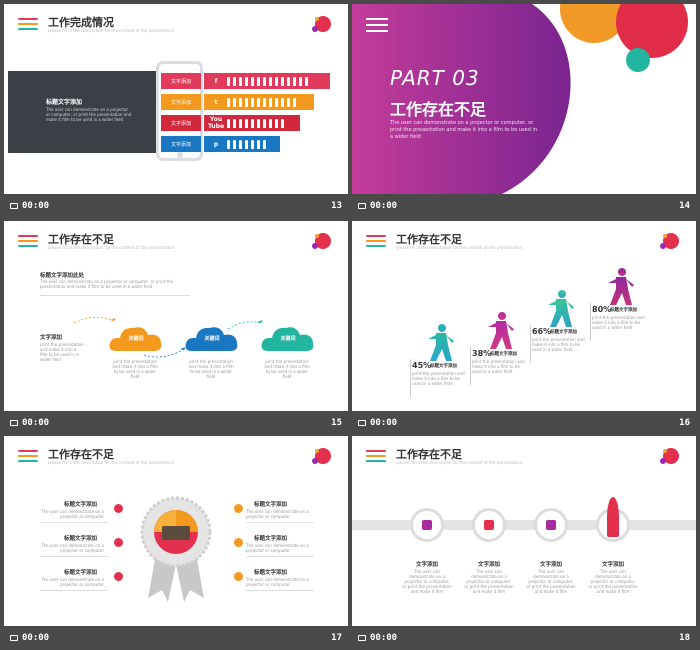 The height and width of the screenshot is (650, 700). Describe the element at coordinates (684, 423) in the screenshot. I see `slide-number: 16` at that location.